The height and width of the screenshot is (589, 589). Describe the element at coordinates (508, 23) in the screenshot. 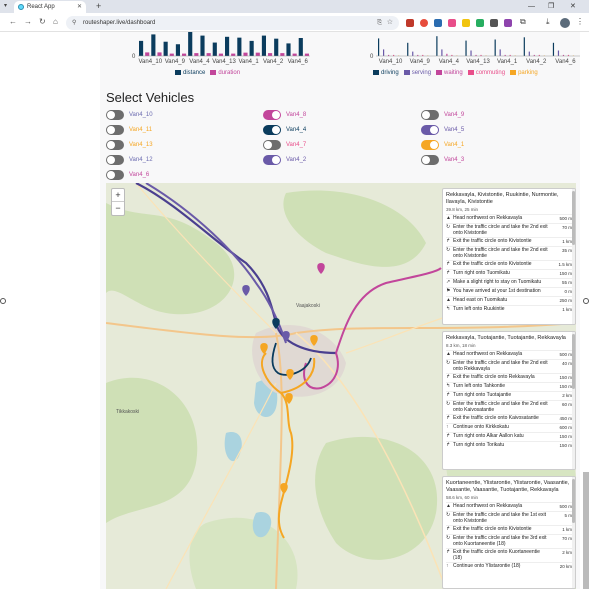

I see `extension-purple-icon` at that location.